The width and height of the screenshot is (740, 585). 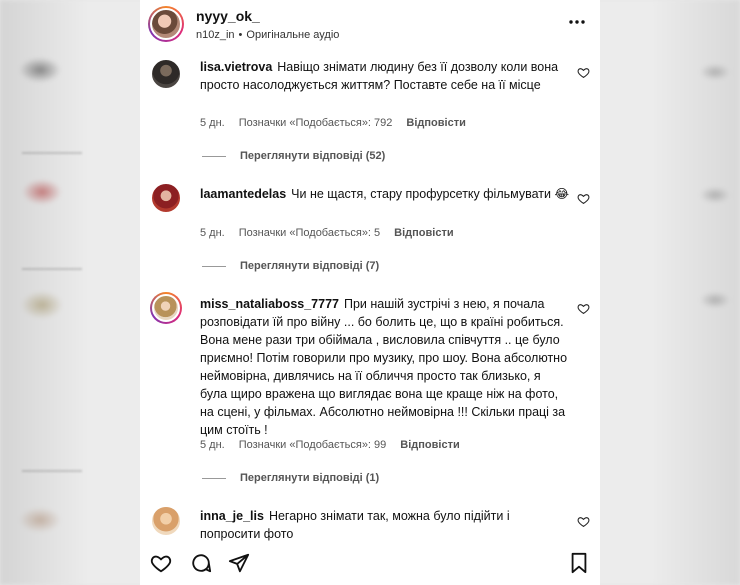 I want to click on post-action-bar, so click(x=370, y=566).